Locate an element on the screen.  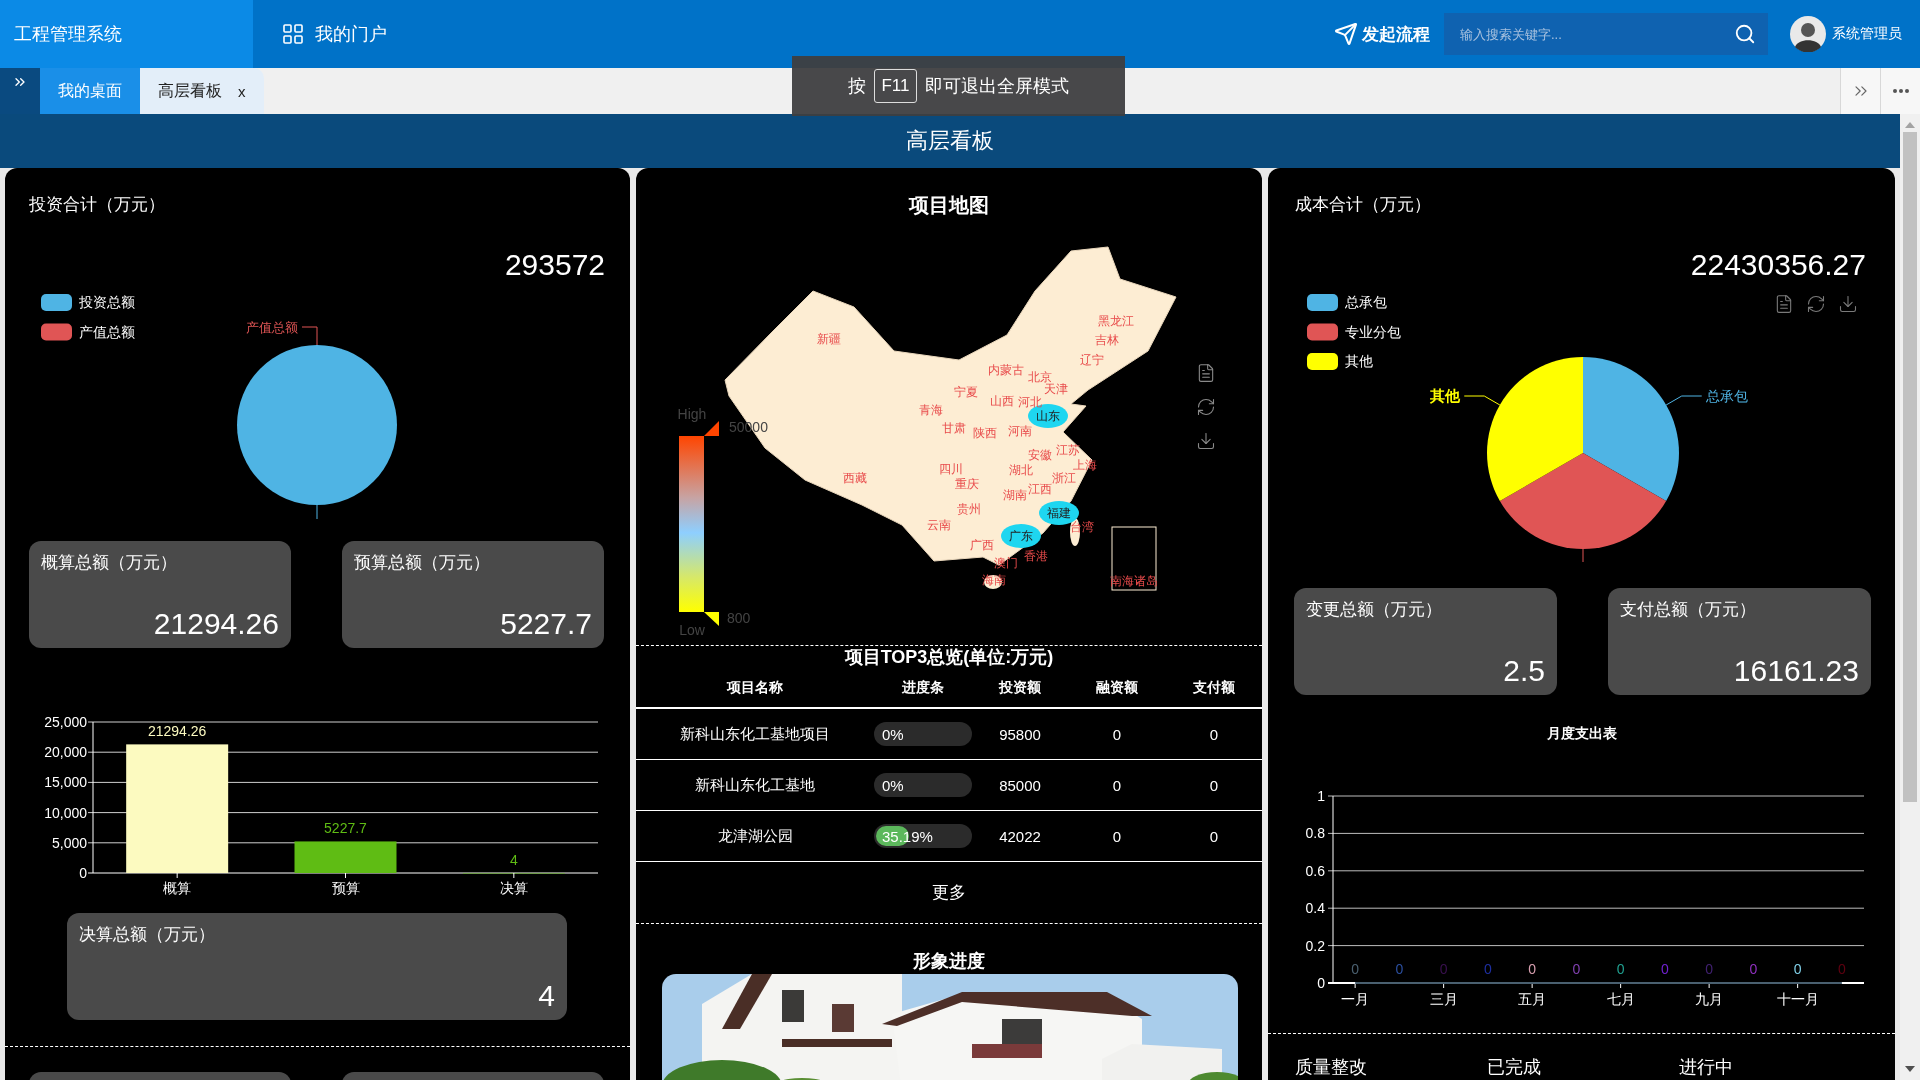
scrollbar is located at coordinates (1910, 597).